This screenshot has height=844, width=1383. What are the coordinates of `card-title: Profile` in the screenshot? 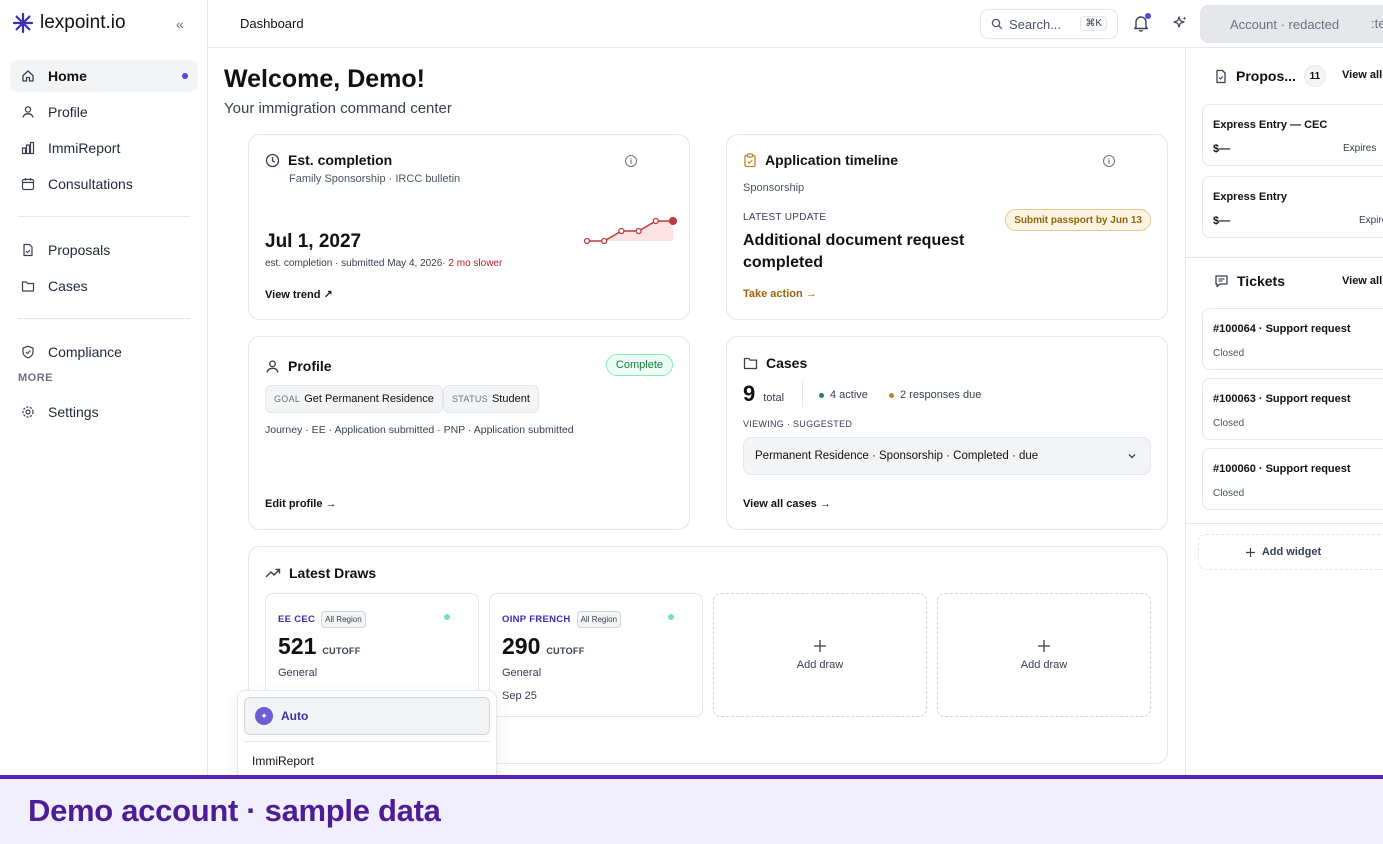 It's located at (298, 366).